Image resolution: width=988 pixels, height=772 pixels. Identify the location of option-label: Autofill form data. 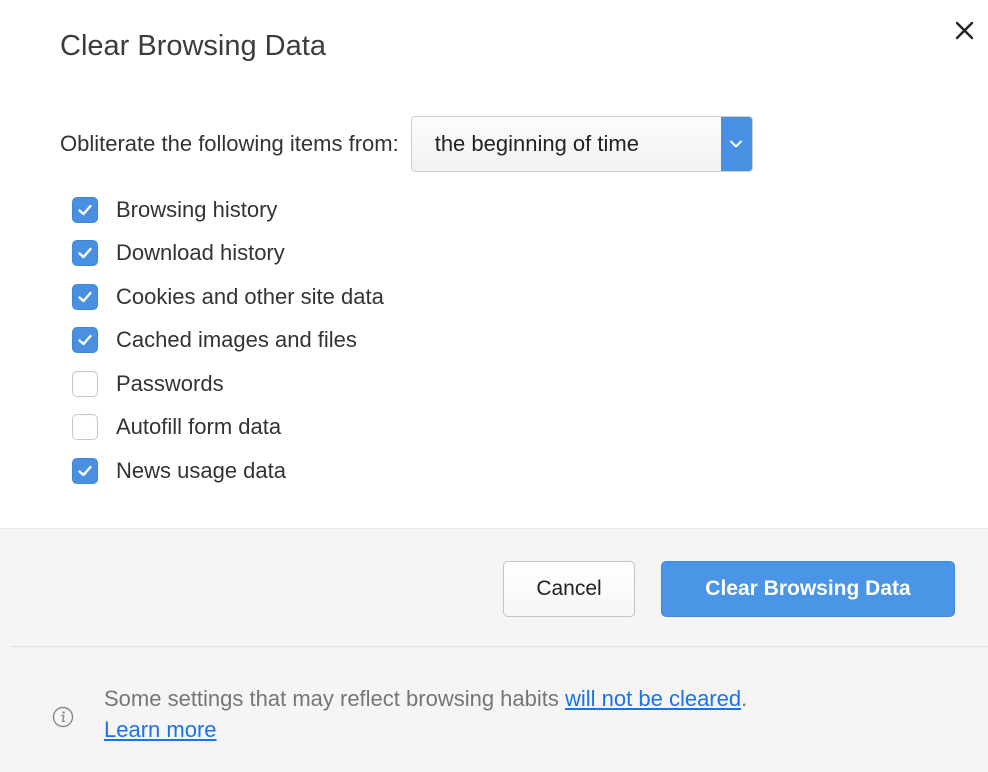
(199, 427).